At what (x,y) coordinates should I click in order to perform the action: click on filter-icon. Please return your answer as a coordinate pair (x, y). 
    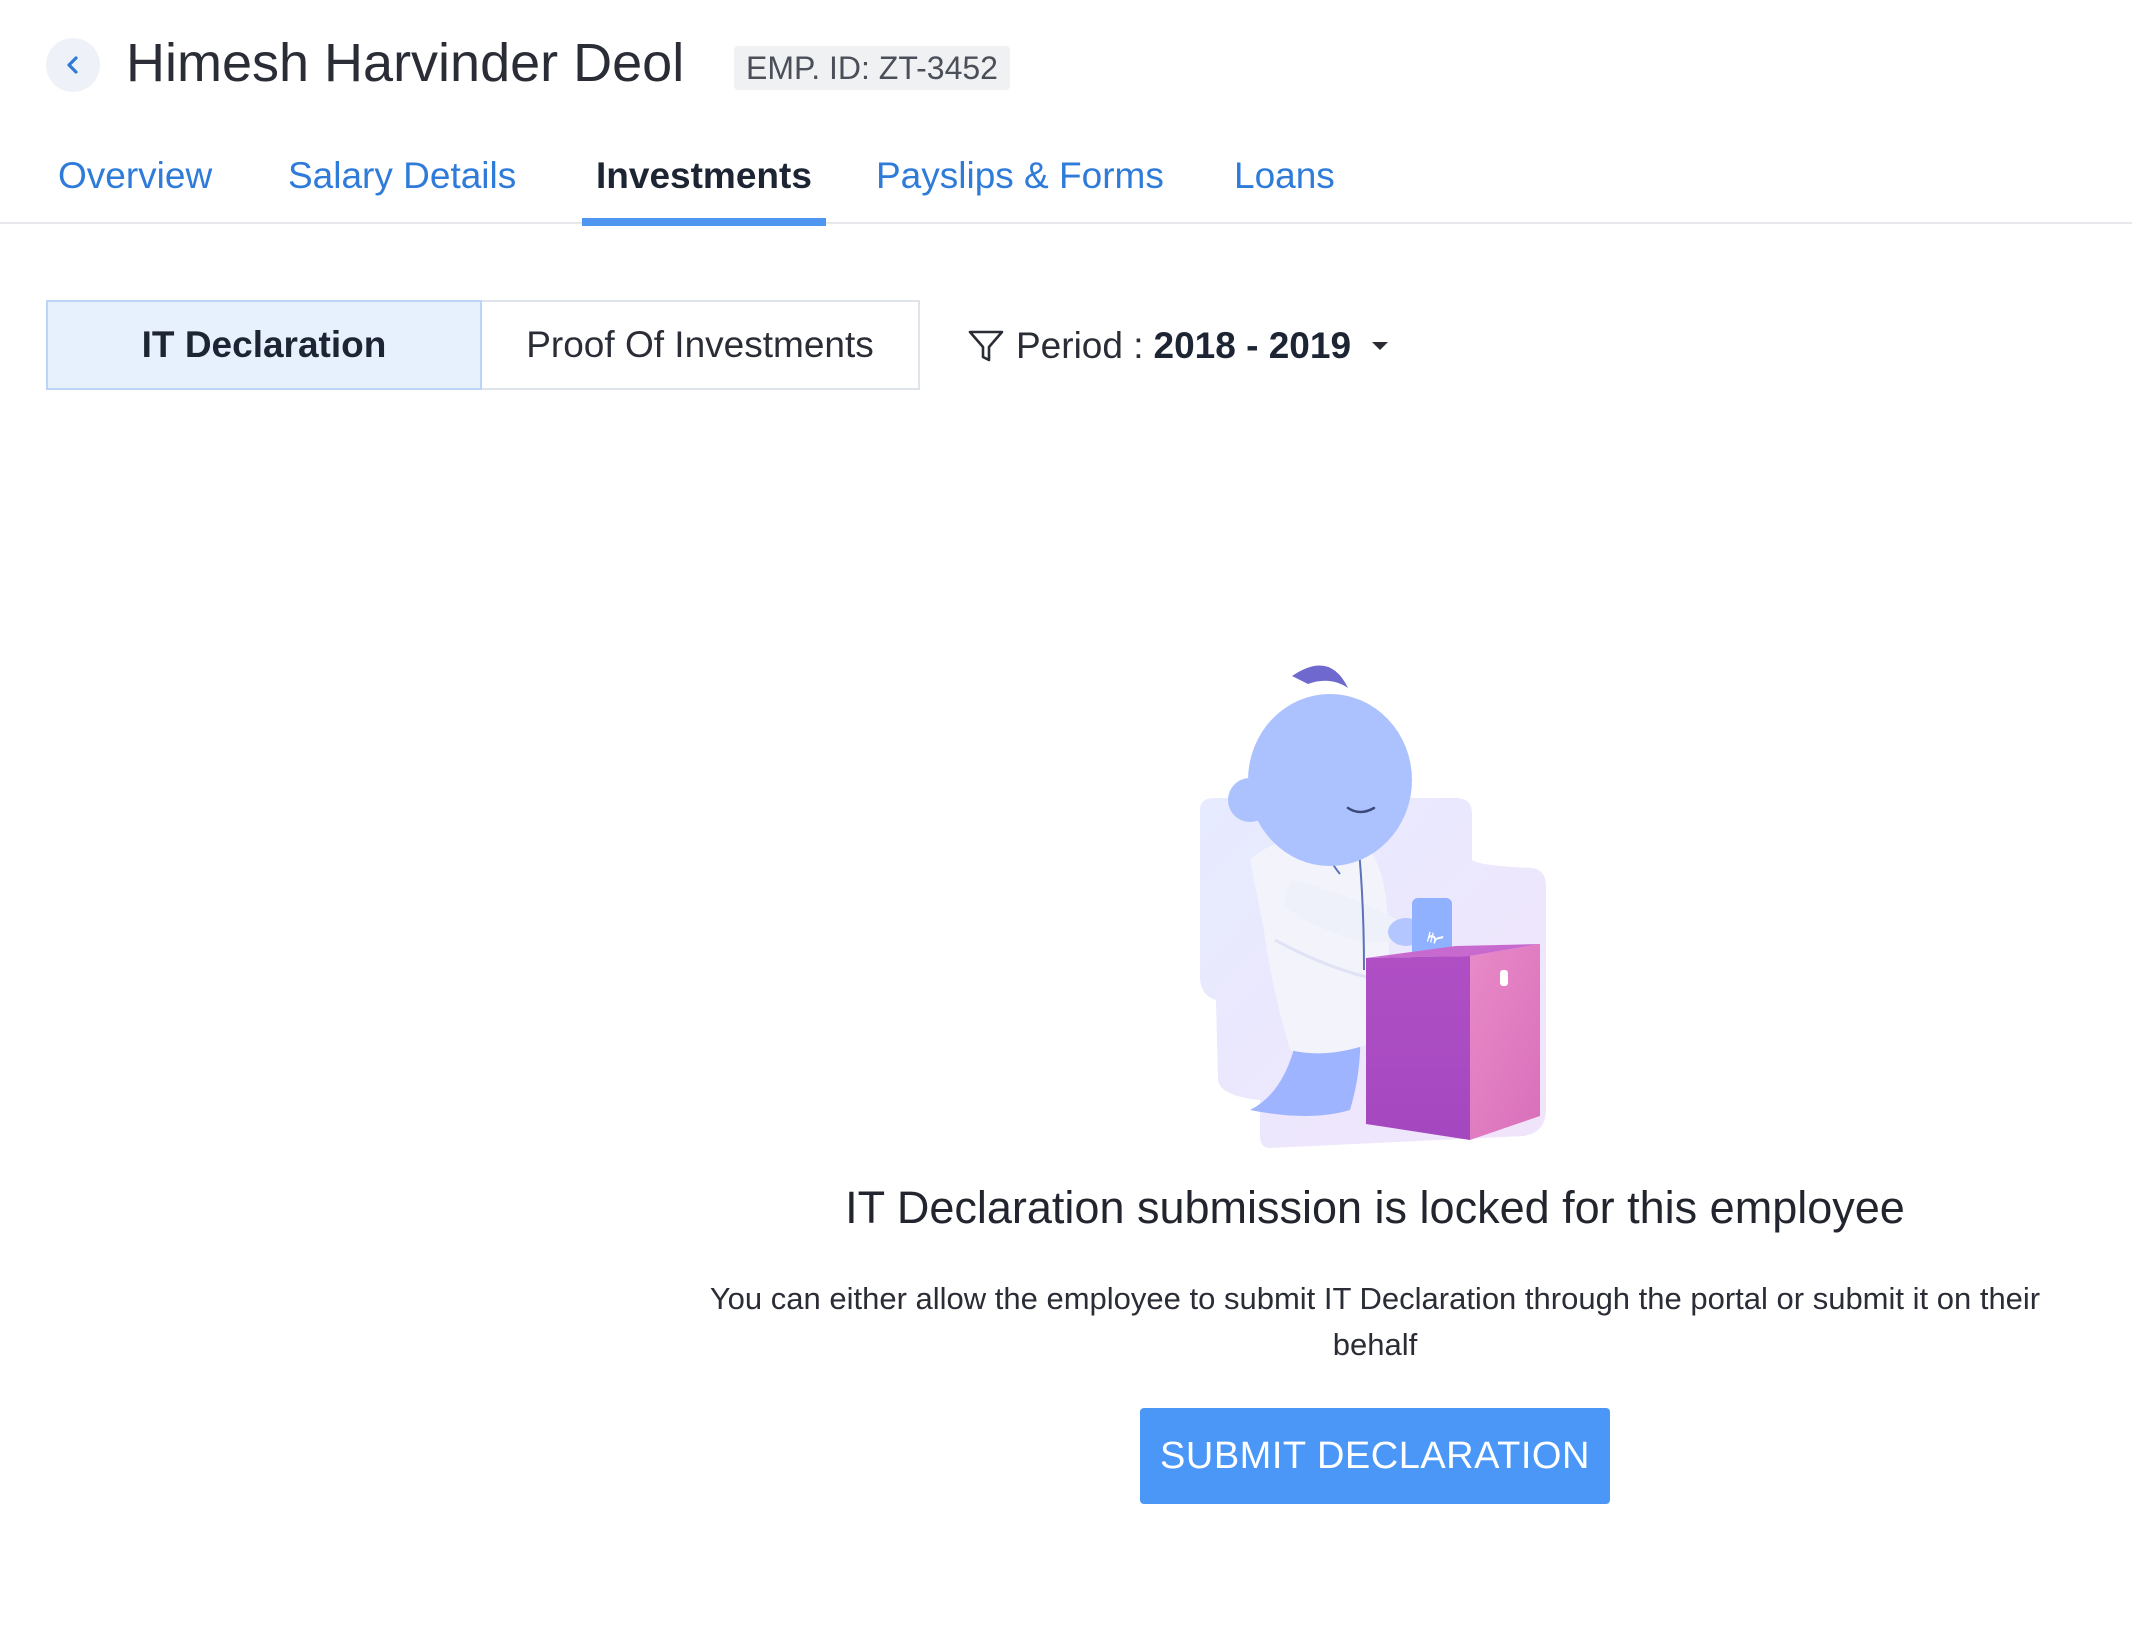
    Looking at the image, I should click on (986, 346).